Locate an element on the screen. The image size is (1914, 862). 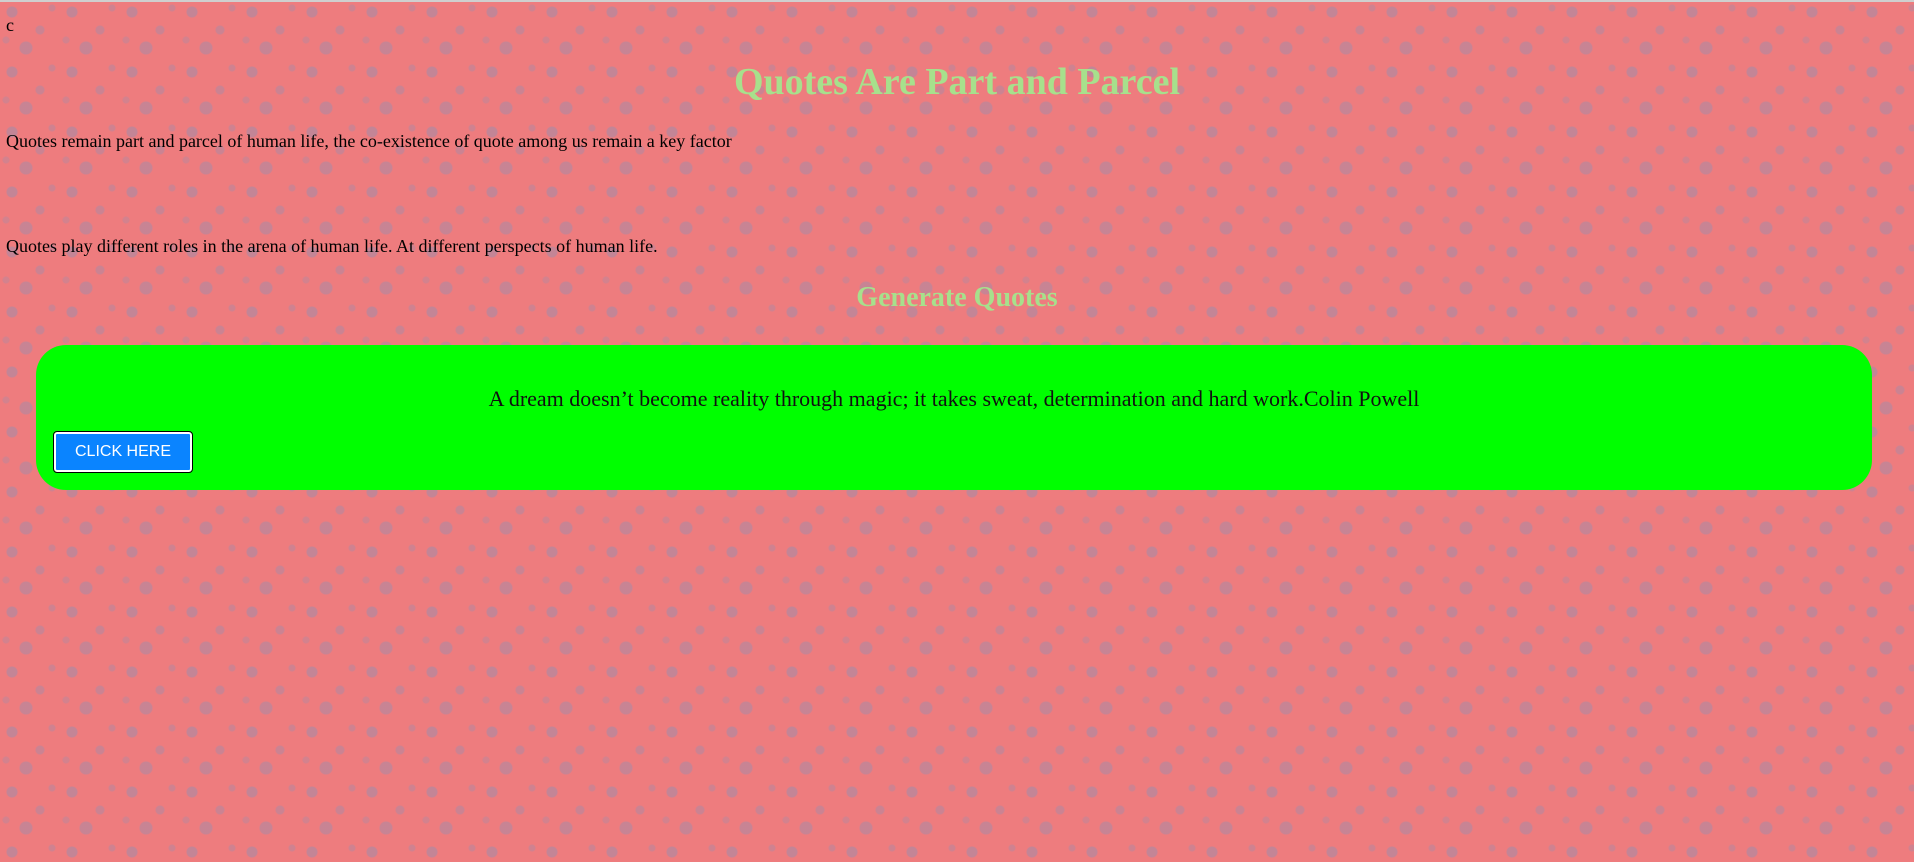
generate-quote-button: CLICK HERE is located at coordinates (123, 452).